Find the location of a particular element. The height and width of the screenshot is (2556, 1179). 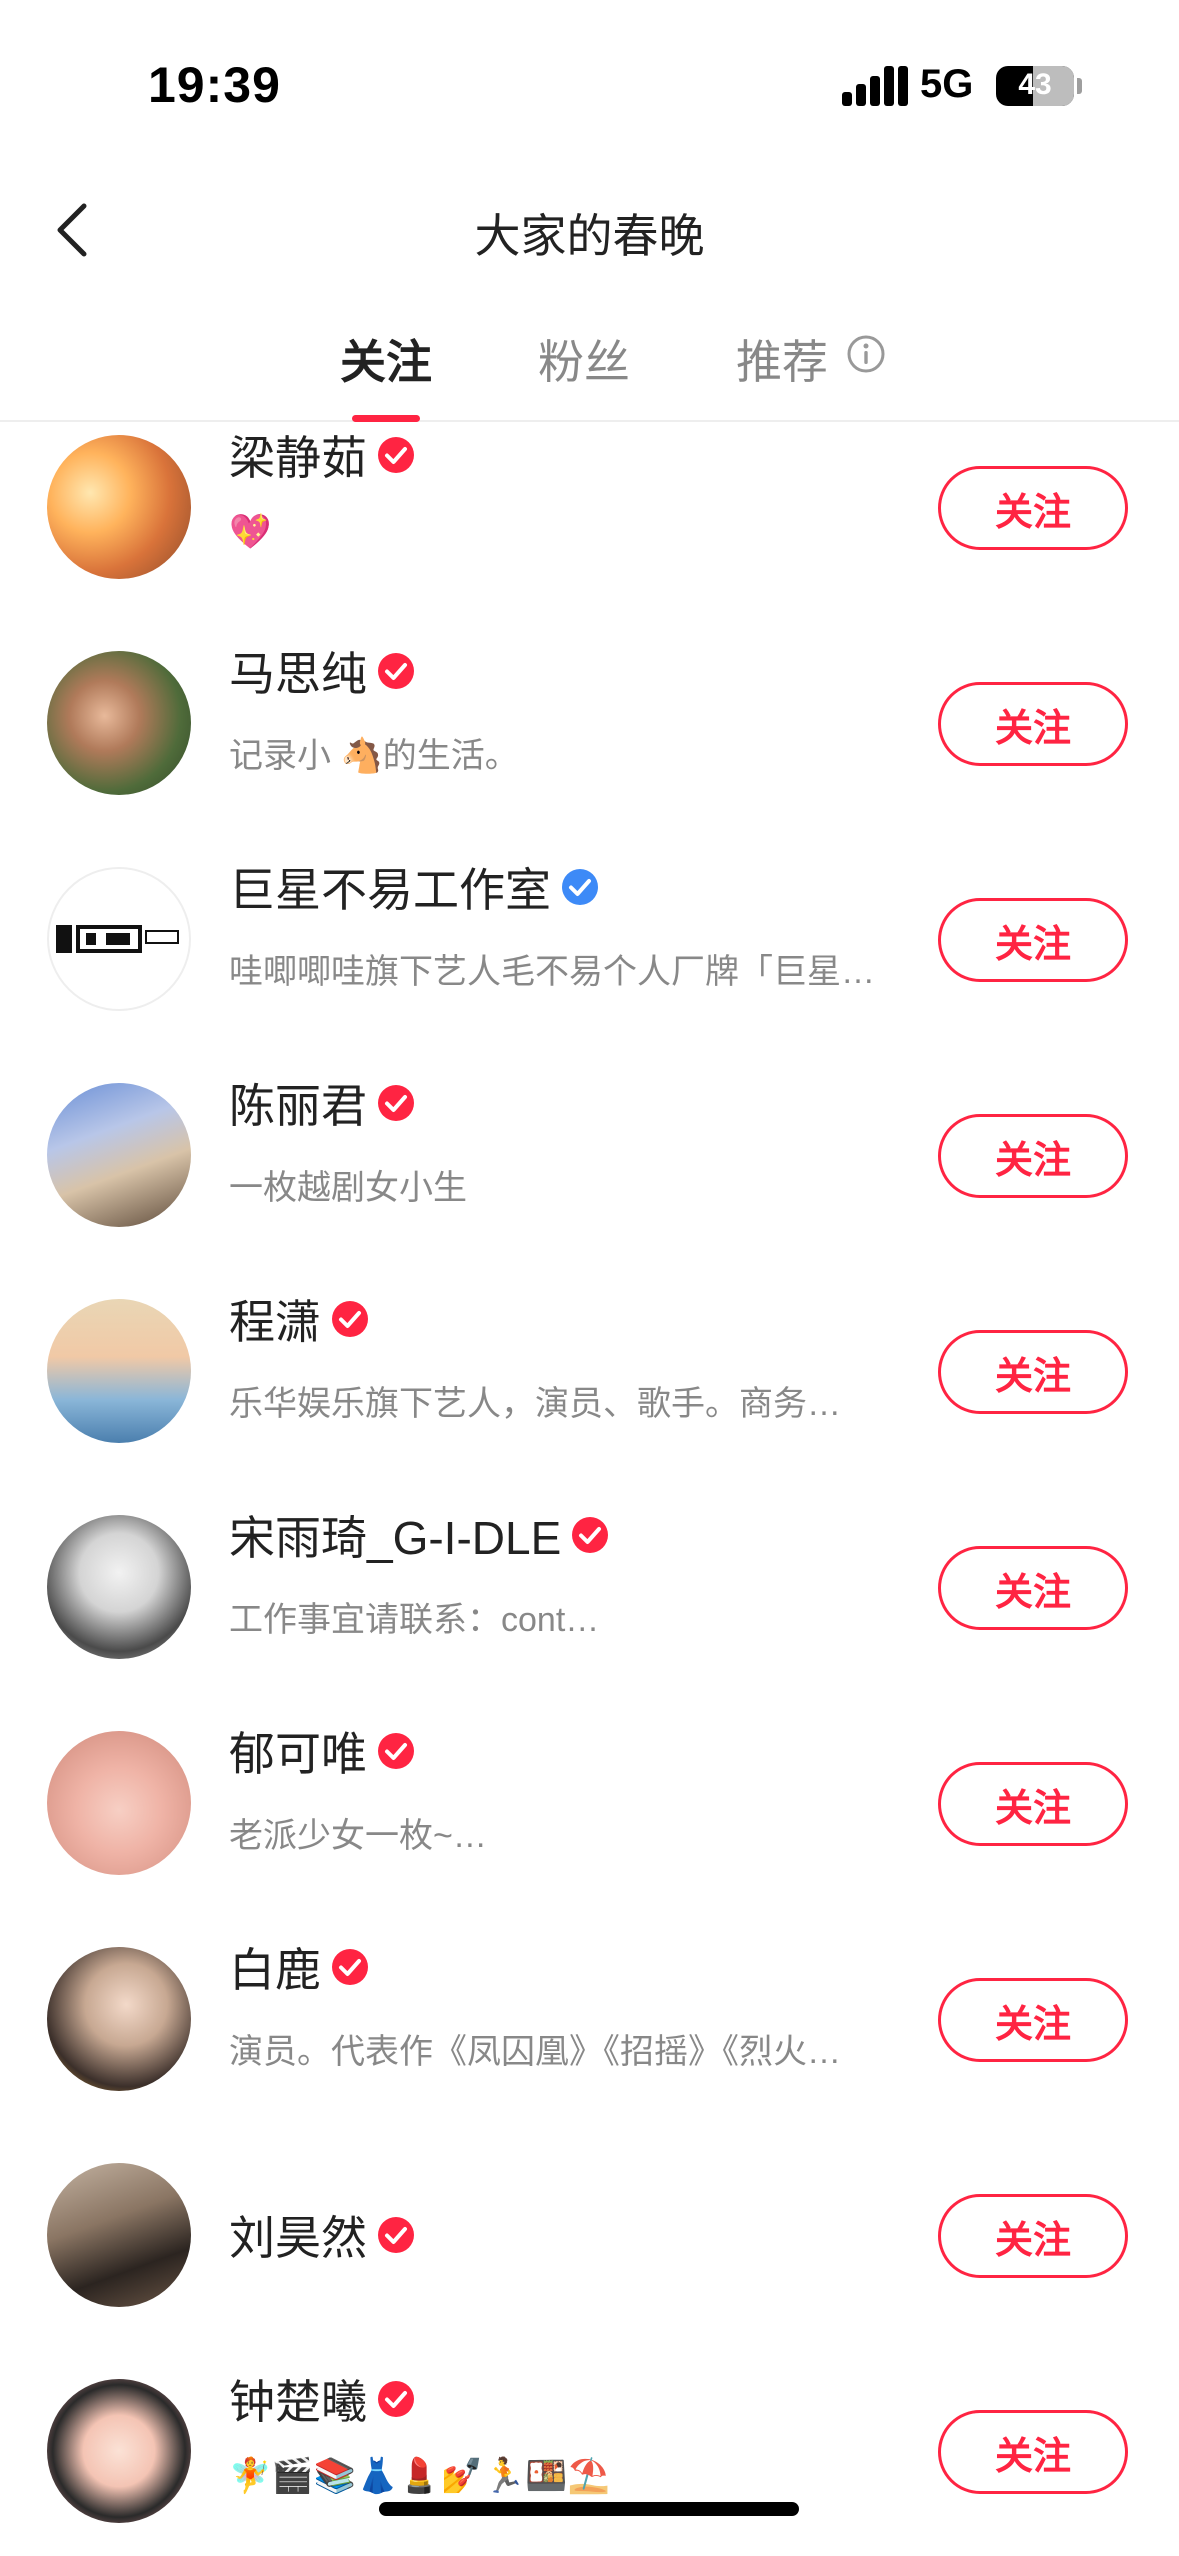

tab-label: 粉丝 is located at coordinates (584, 362).